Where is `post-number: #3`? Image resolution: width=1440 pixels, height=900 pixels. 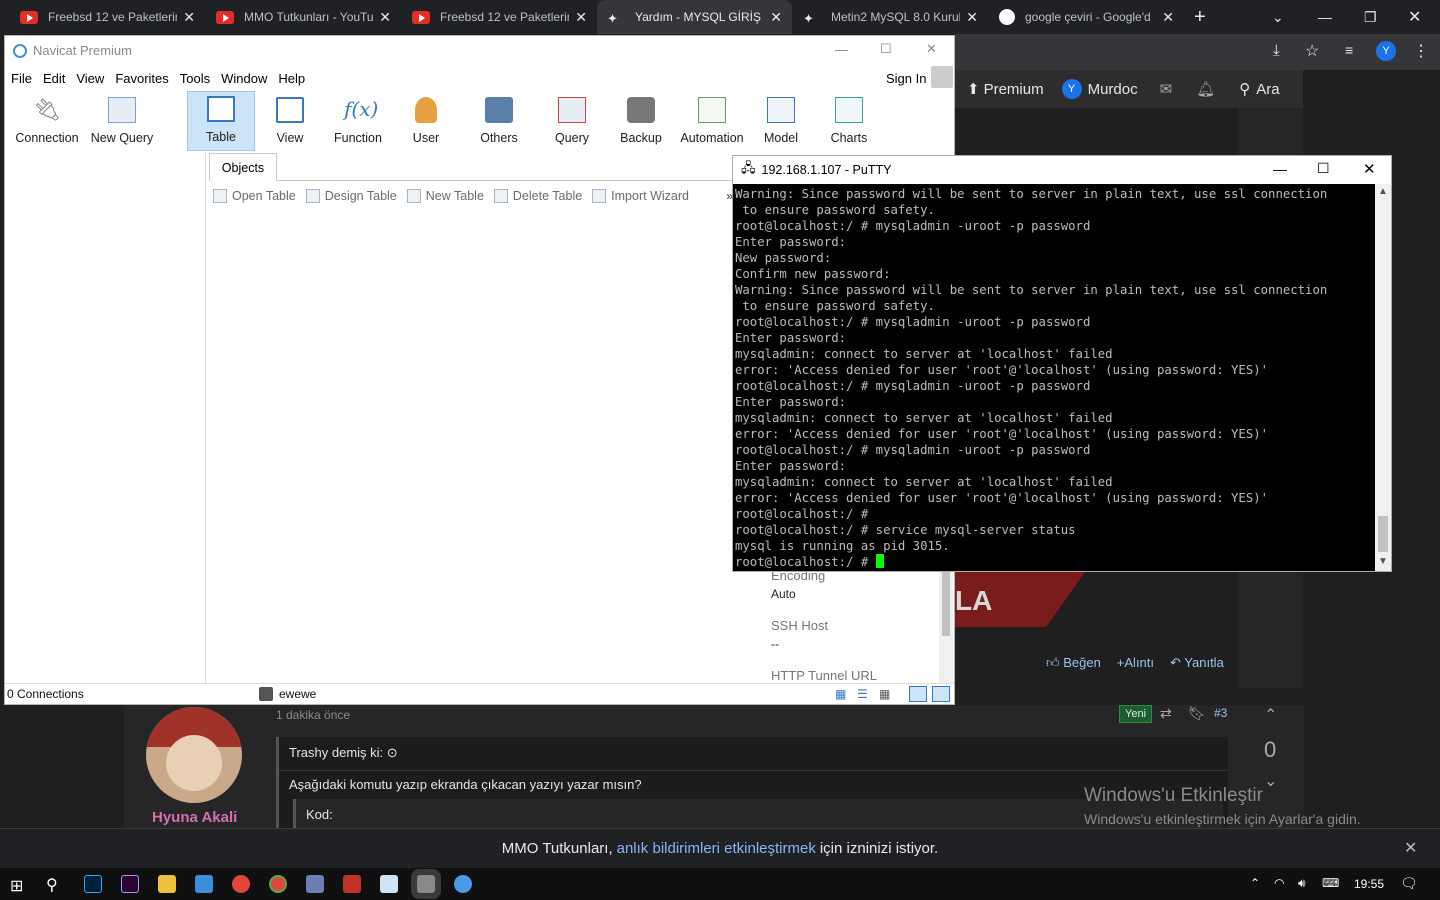
post-number: #3 is located at coordinates (1220, 713).